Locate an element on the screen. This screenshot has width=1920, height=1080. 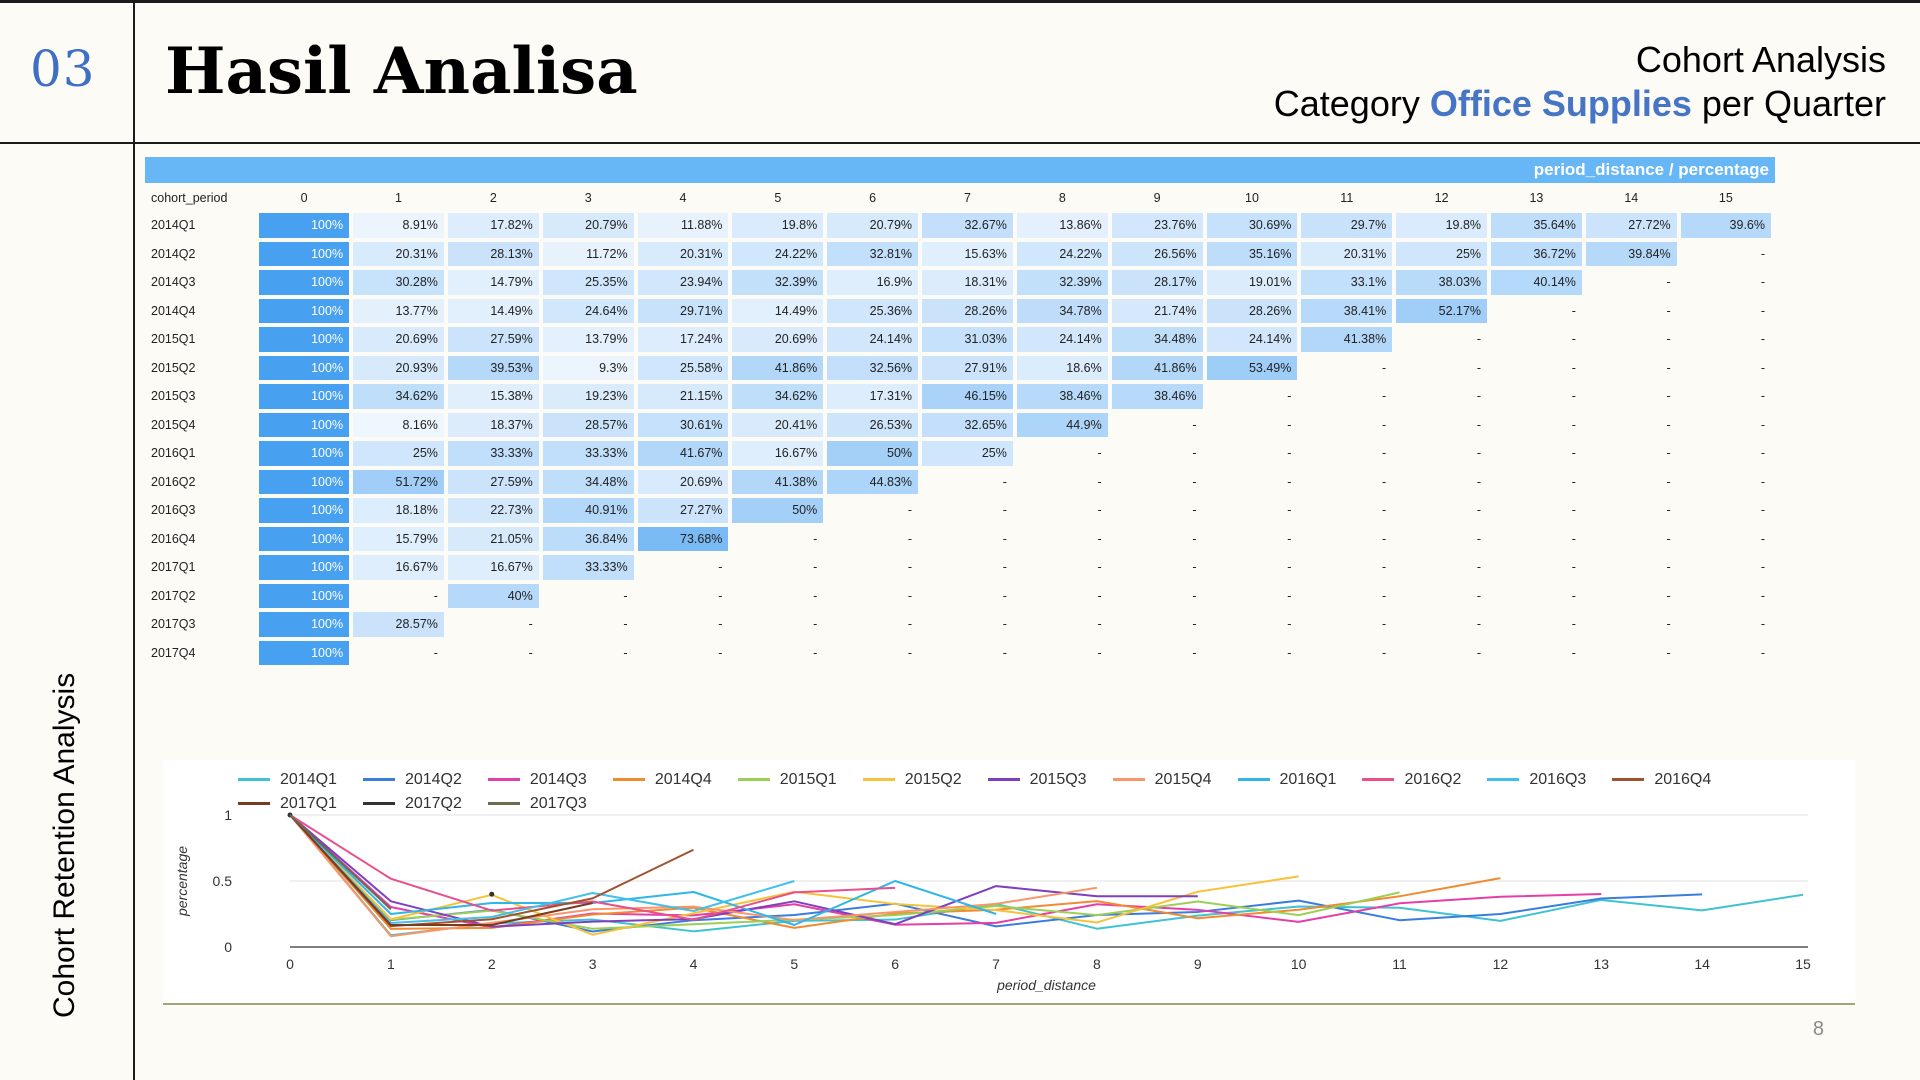
cohort-label: 2016Q4 is located at coordinates (173, 538).